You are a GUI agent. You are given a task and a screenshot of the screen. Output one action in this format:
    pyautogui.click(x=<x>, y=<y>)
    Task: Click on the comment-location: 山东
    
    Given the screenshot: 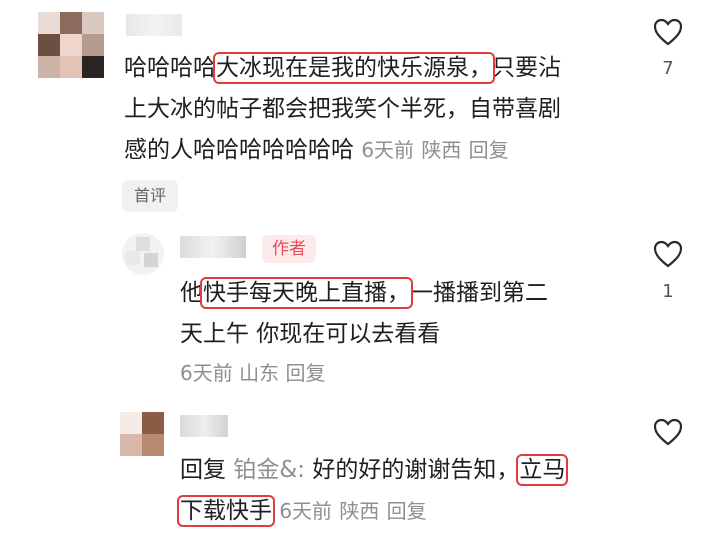 What is the action you would take?
    pyautogui.click(x=259, y=373)
    